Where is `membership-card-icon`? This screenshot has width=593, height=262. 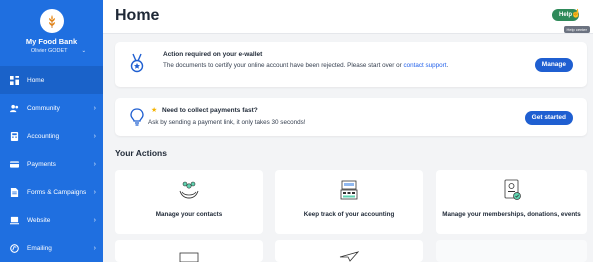
membership-card-icon is located at coordinates (512, 189).